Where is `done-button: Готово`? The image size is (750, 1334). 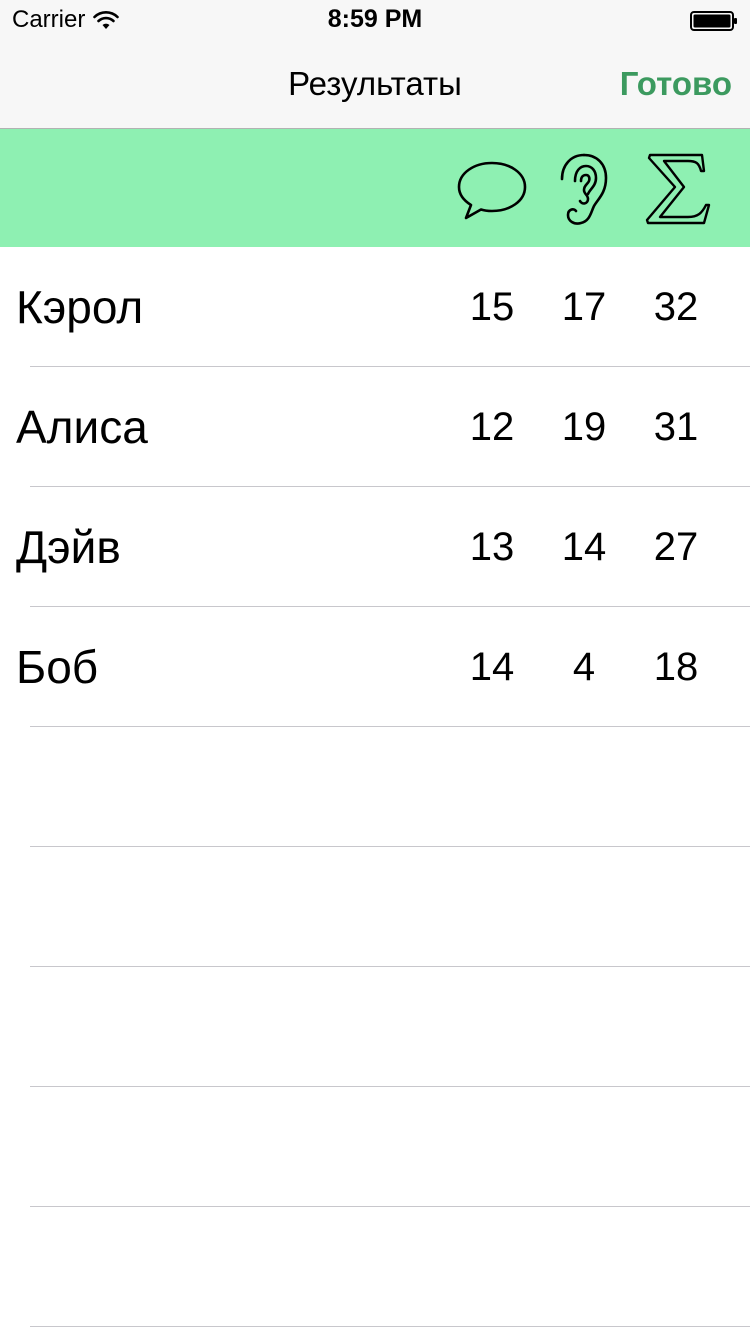
done-button: Готово is located at coordinates (676, 84).